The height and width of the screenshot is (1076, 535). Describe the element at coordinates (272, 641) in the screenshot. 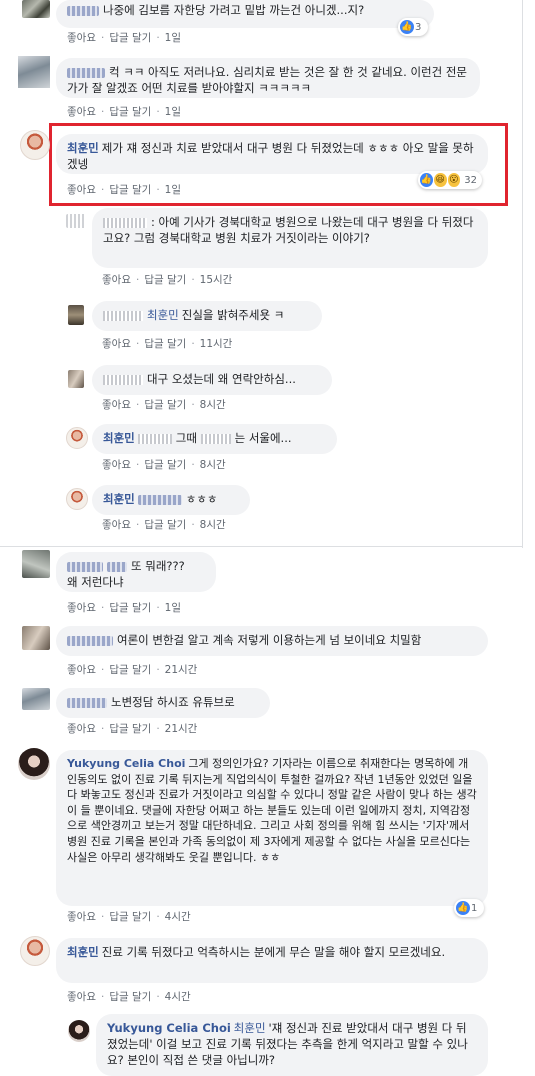

I see `comment-bubble: 여론이 변한걸 알고 계속 저렇게 이용하는게 넘 보이네요 치밀함` at that location.